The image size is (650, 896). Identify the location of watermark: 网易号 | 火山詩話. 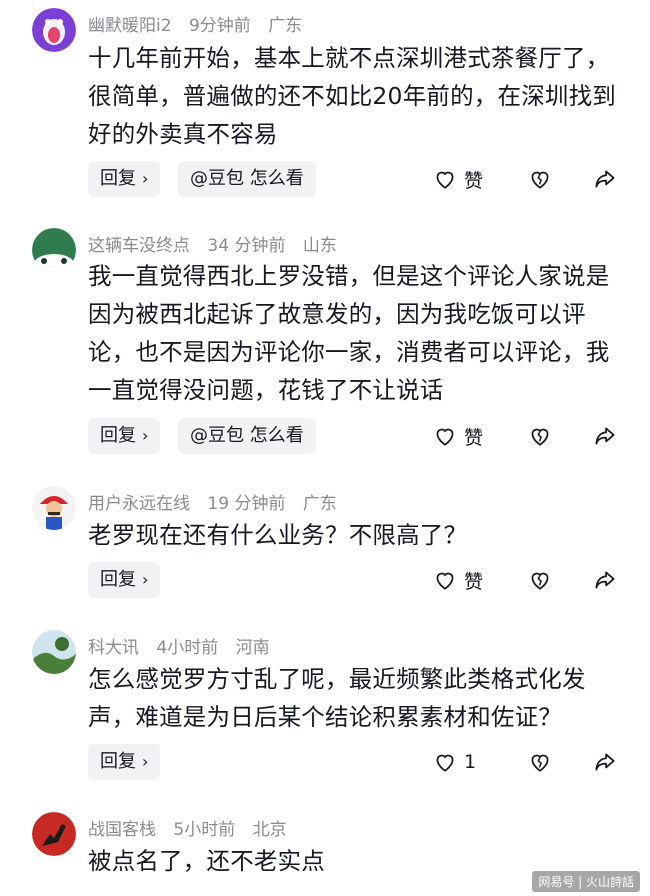
(586, 881).